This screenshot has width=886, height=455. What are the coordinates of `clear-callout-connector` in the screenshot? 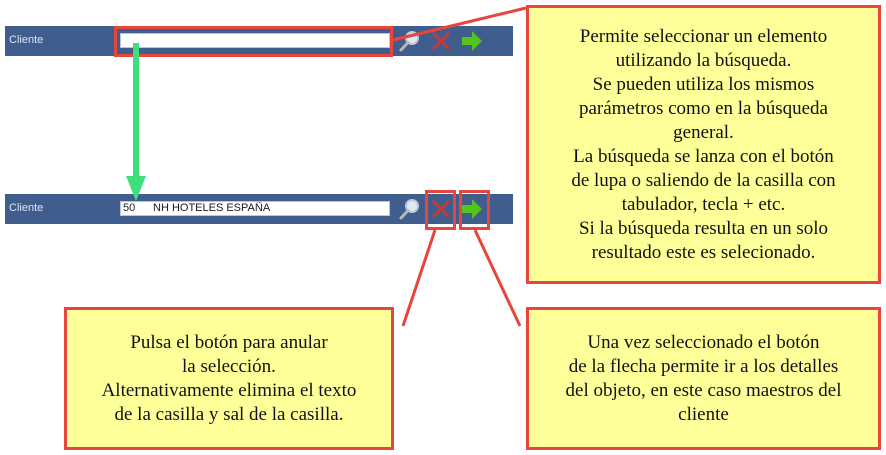 It's located at (419, 278).